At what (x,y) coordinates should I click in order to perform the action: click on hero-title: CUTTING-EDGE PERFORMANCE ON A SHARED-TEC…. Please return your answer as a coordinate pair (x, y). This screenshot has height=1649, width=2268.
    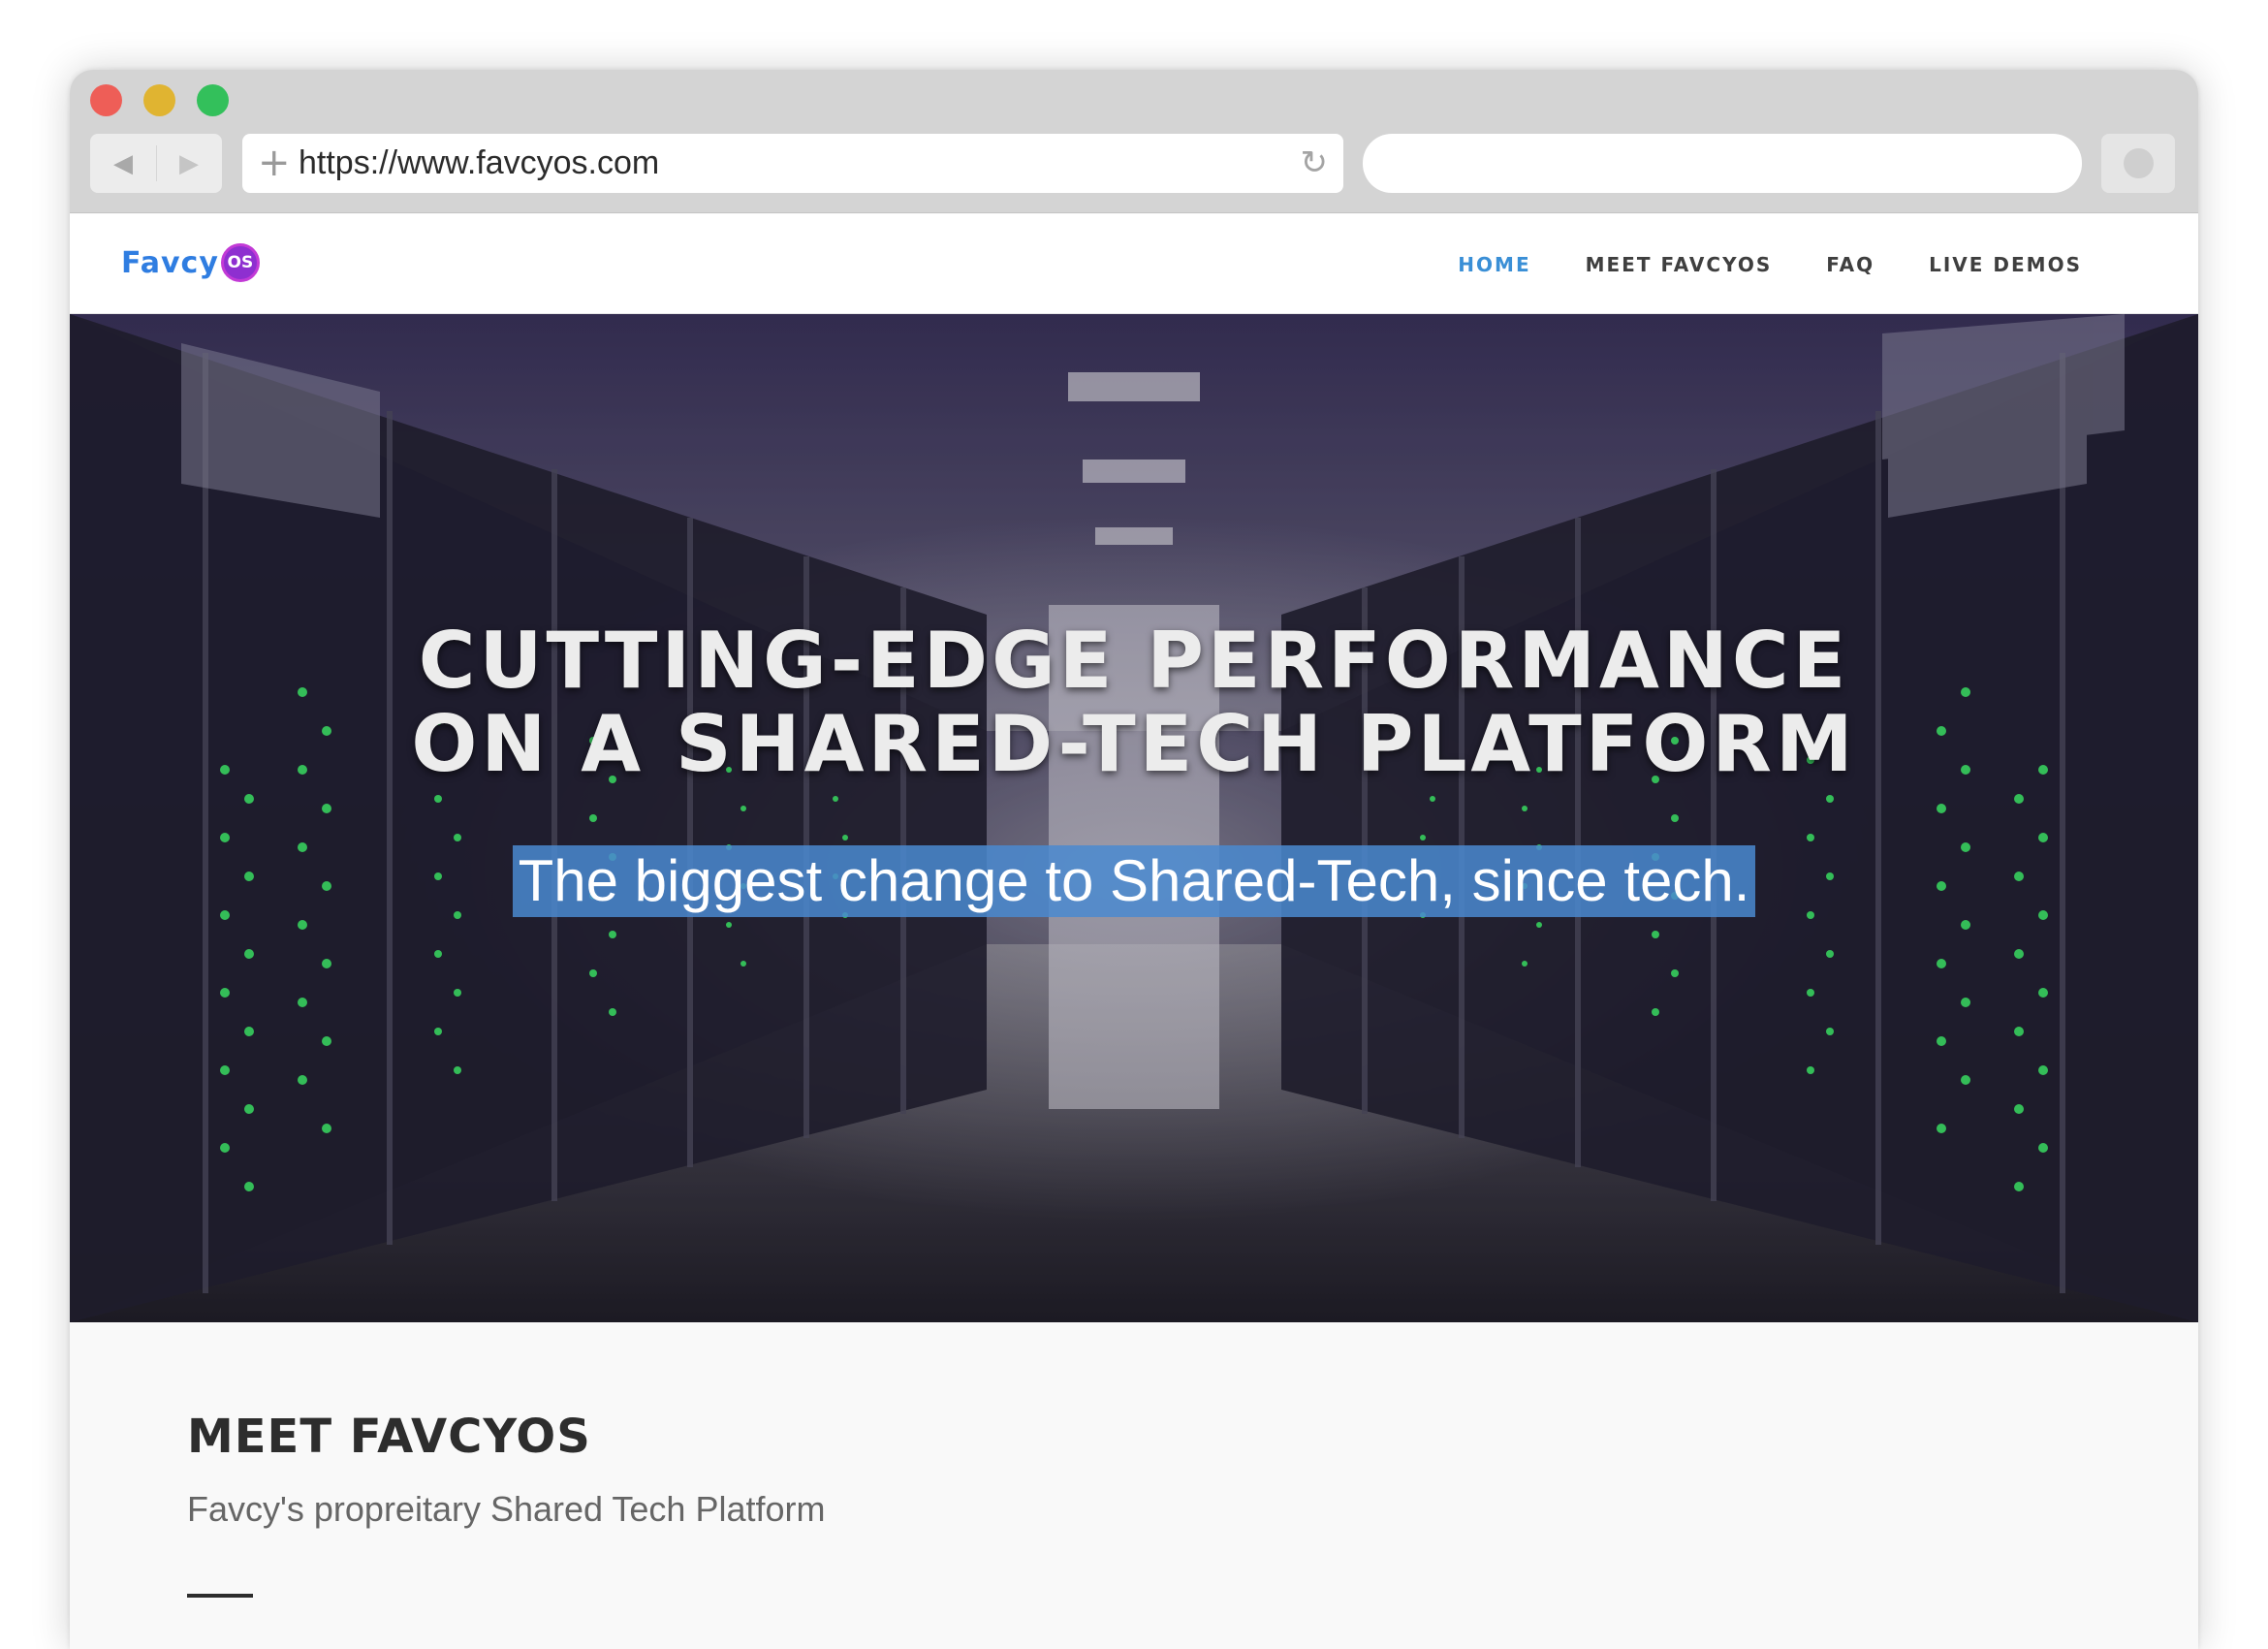
    Looking at the image, I should click on (1134, 703).